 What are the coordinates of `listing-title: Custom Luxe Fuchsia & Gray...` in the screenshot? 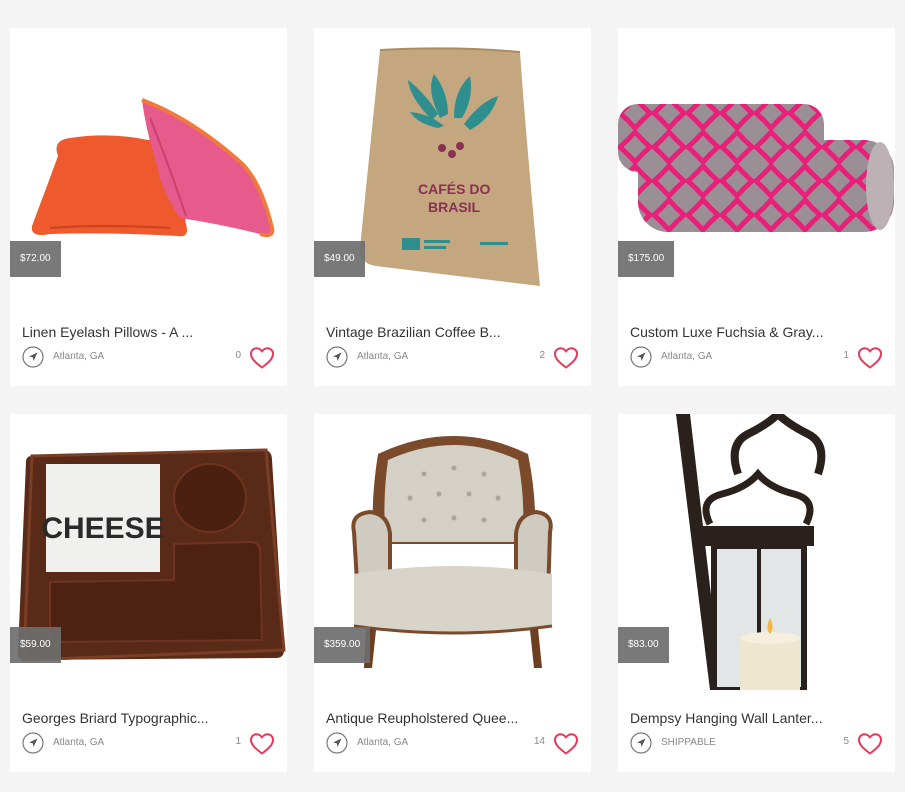 It's located at (757, 332).